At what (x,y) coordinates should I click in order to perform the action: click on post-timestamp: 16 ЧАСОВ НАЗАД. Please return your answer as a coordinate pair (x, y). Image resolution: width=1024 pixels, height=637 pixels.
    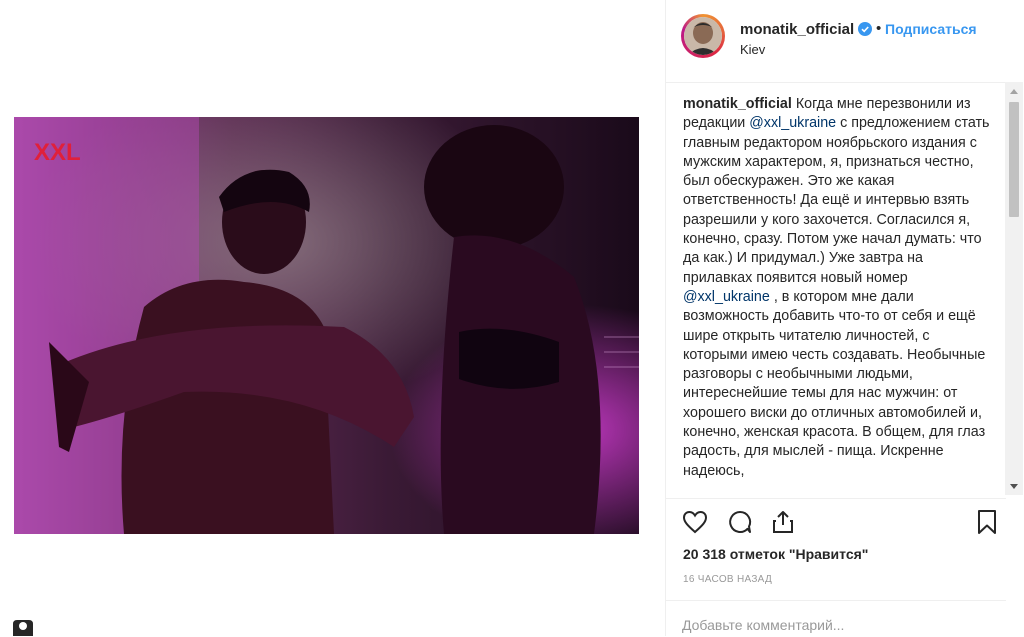
    Looking at the image, I should click on (727, 579).